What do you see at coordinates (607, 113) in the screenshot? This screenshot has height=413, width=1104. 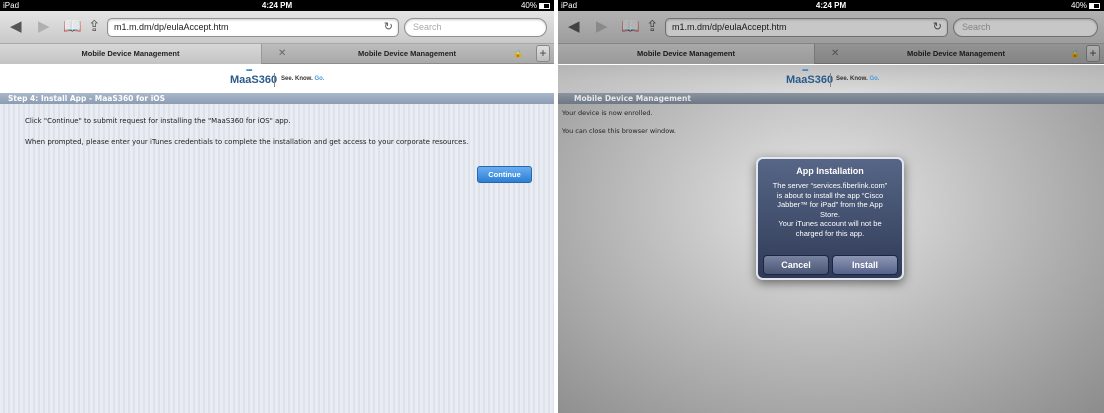 I see `enrolled-message: Your device is now enrolled.` at bounding box center [607, 113].